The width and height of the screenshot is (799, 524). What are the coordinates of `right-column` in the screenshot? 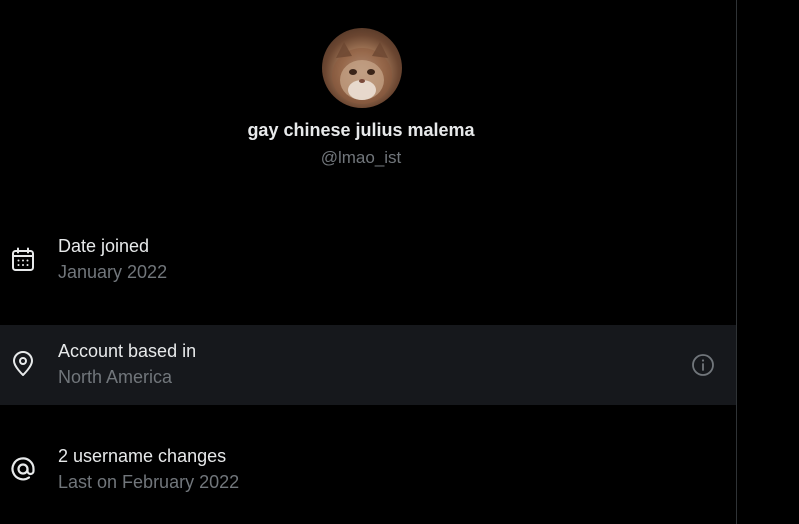 It's located at (768, 262).